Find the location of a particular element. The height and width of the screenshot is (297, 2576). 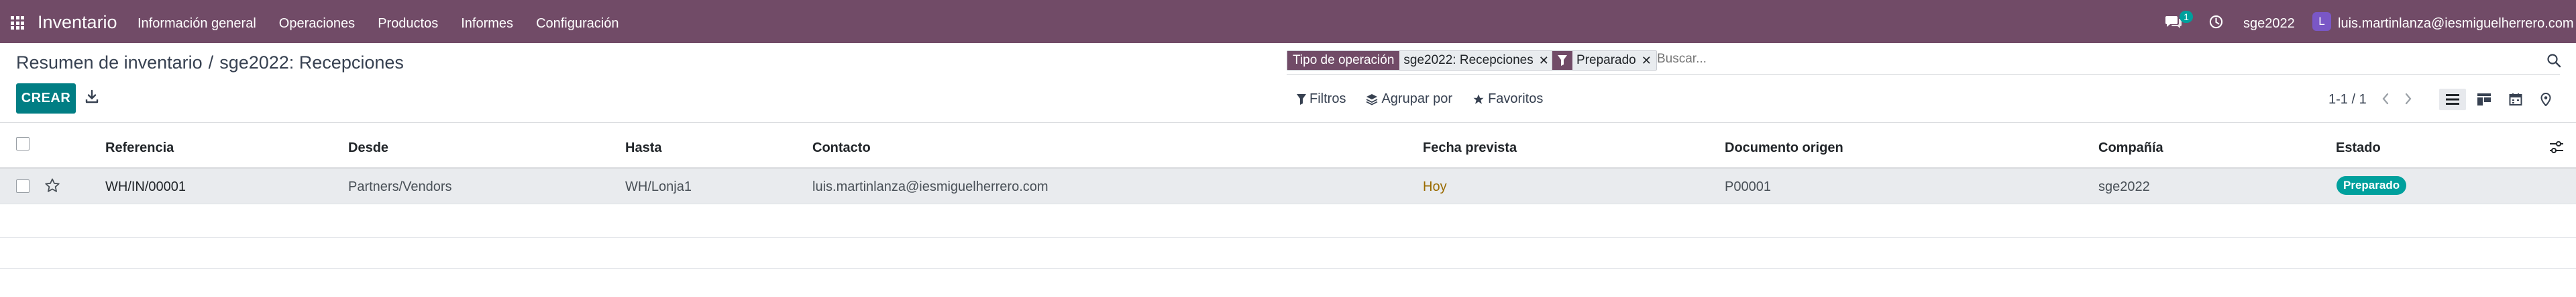

cell-referencia: WH/IN/00001 is located at coordinates (145, 187).